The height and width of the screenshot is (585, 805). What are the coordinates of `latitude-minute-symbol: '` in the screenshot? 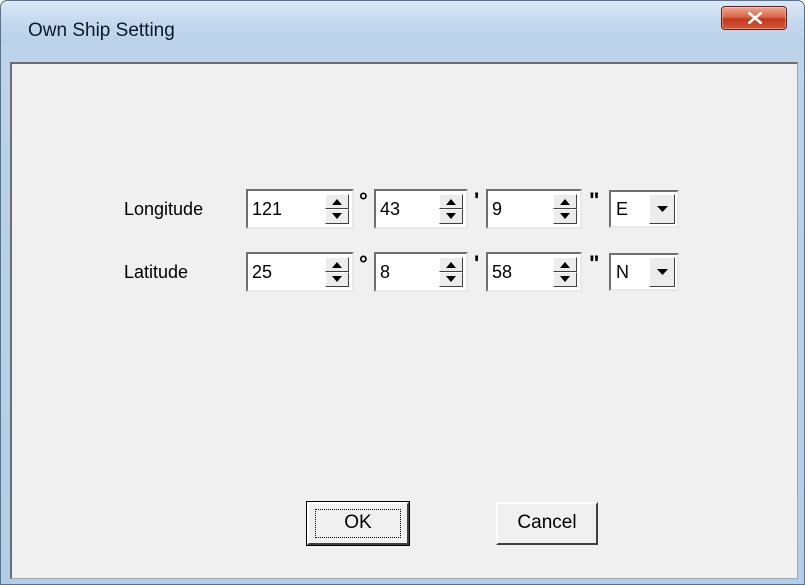 It's located at (477, 263).